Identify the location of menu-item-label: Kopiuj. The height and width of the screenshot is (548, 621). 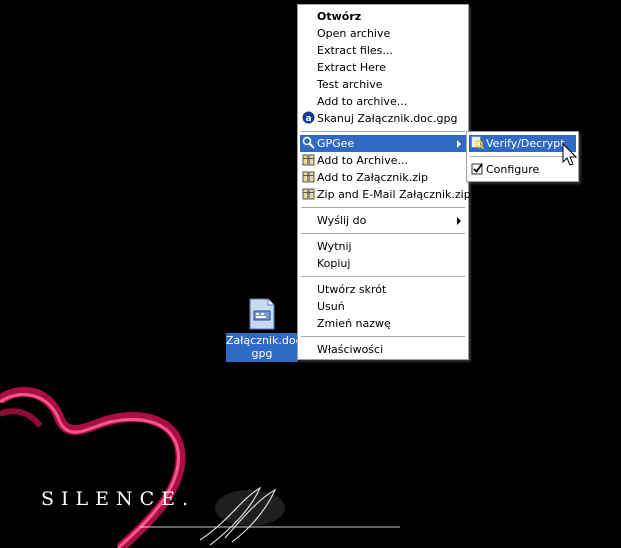
(334, 263).